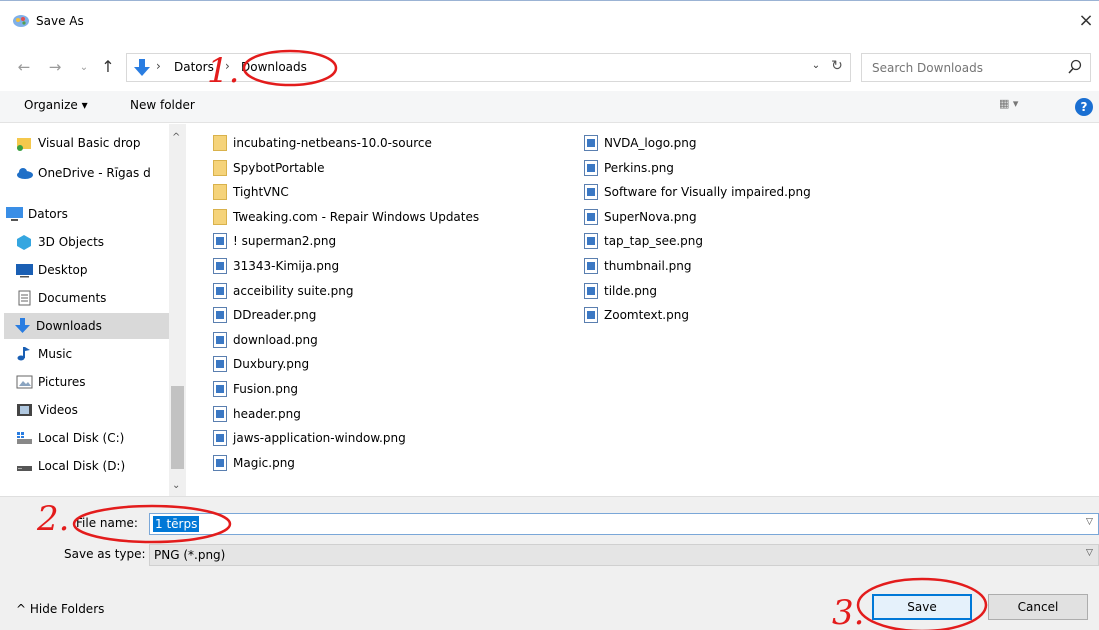 Image resolution: width=1099 pixels, height=630 pixels. I want to click on drive-icon, so click(24, 468).